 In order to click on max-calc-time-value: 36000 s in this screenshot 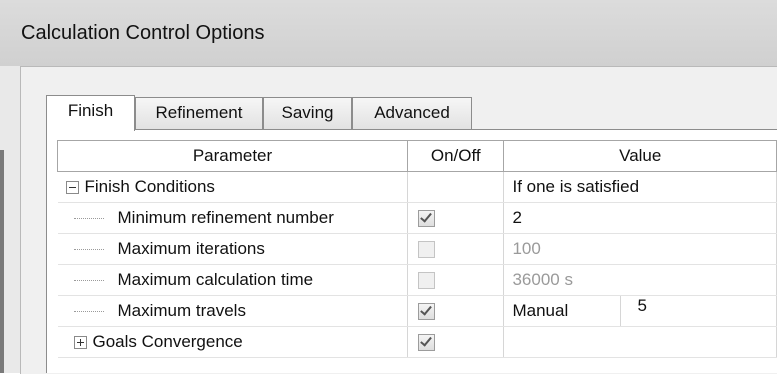, I will do `click(640, 280)`.